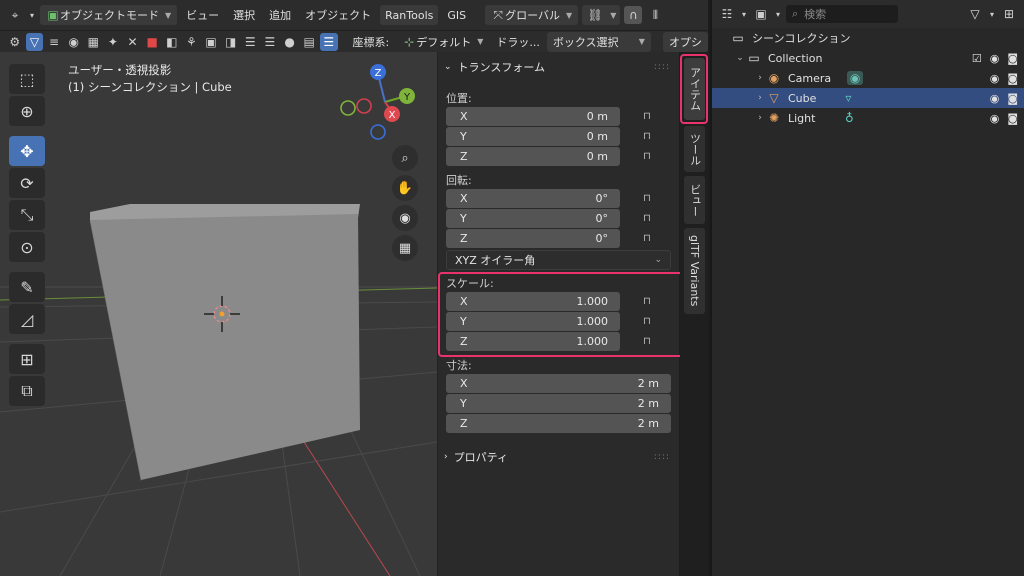  What do you see at coordinates (211, 42) in the screenshot?
I see `texture-icon: ▣` at bounding box center [211, 42].